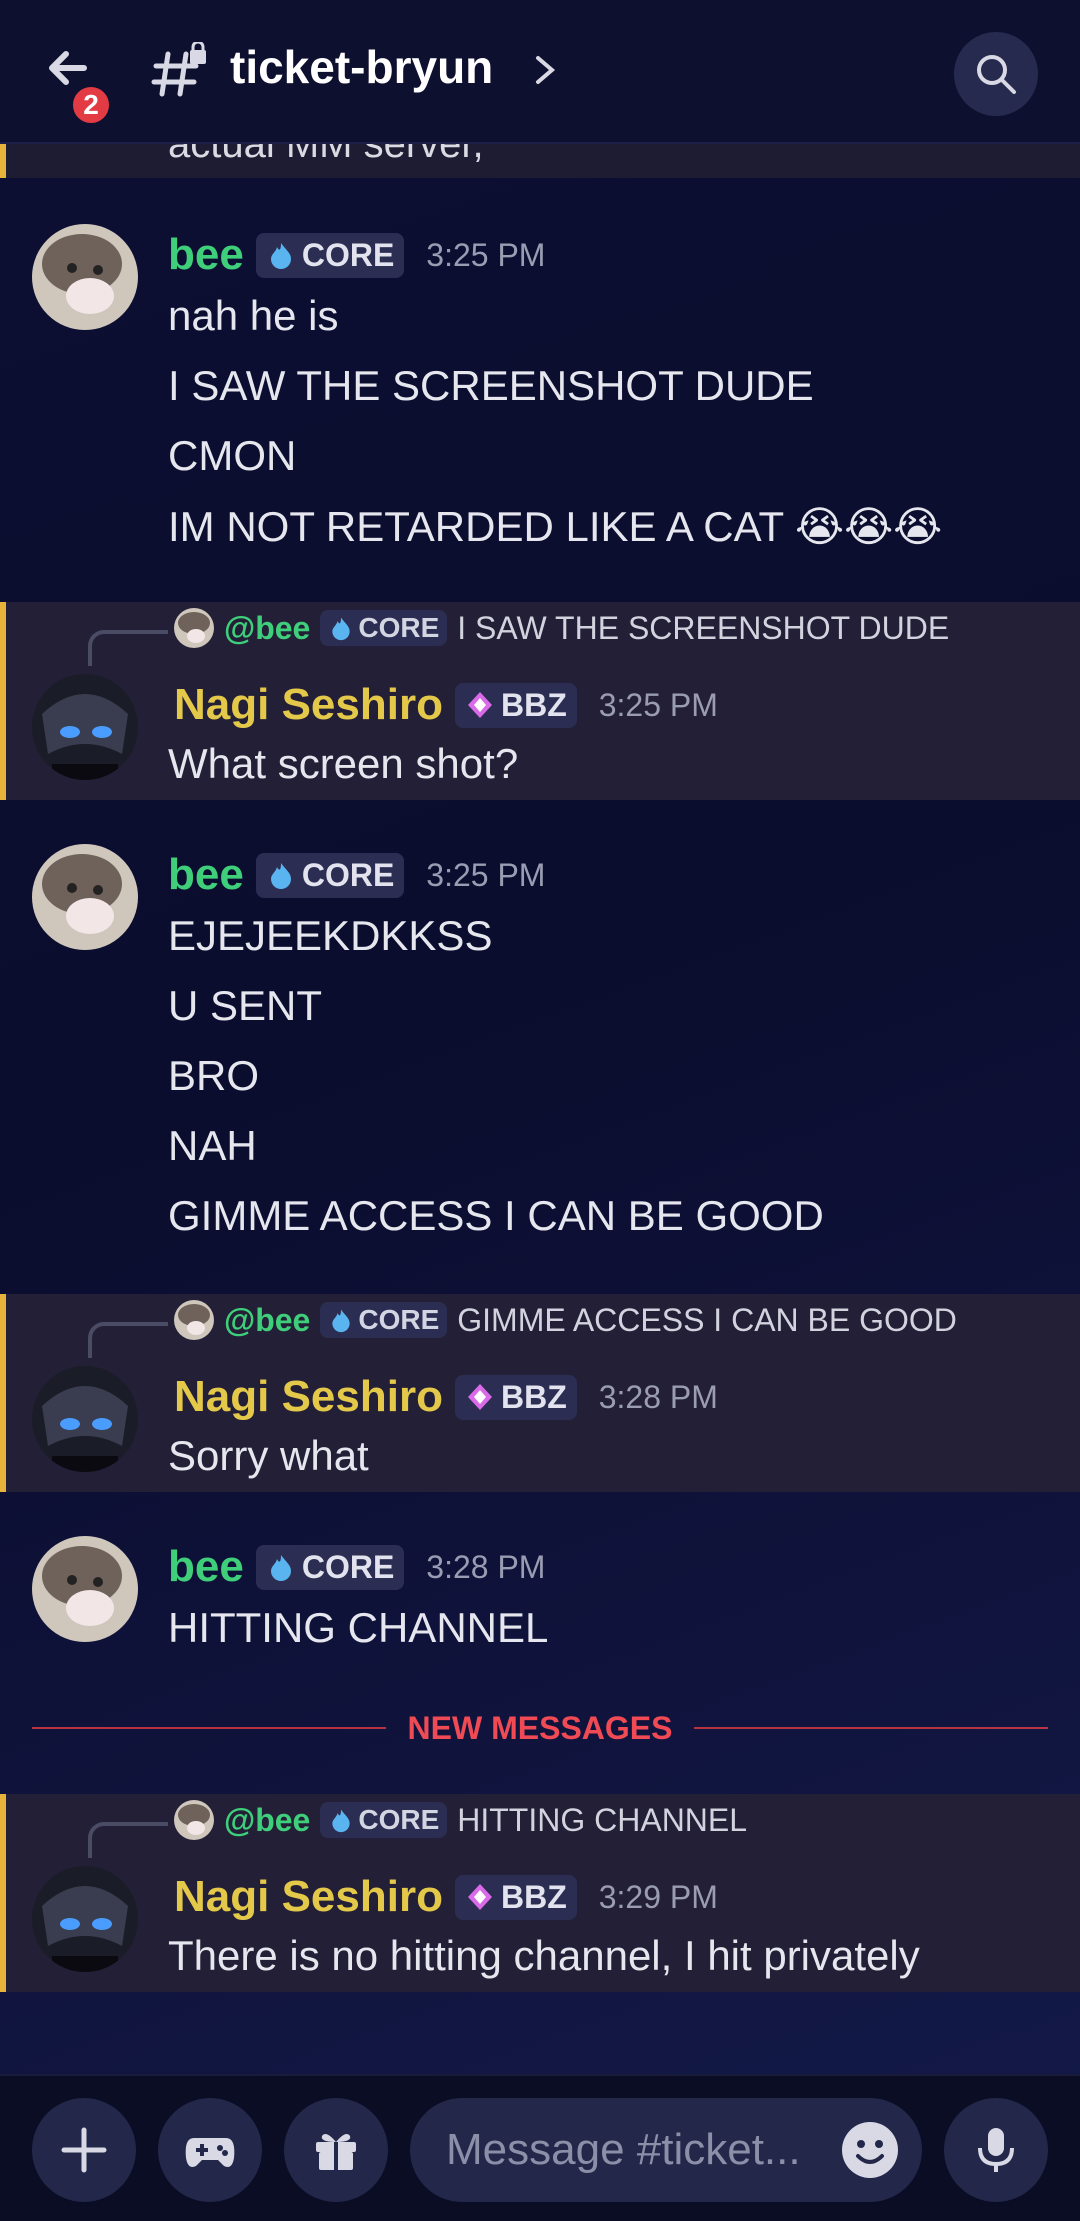 Image resolution: width=1080 pixels, height=2221 pixels. Describe the element at coordinates (326, 155) in the screenshot. I see `message-text: actual MM server,` at that location.